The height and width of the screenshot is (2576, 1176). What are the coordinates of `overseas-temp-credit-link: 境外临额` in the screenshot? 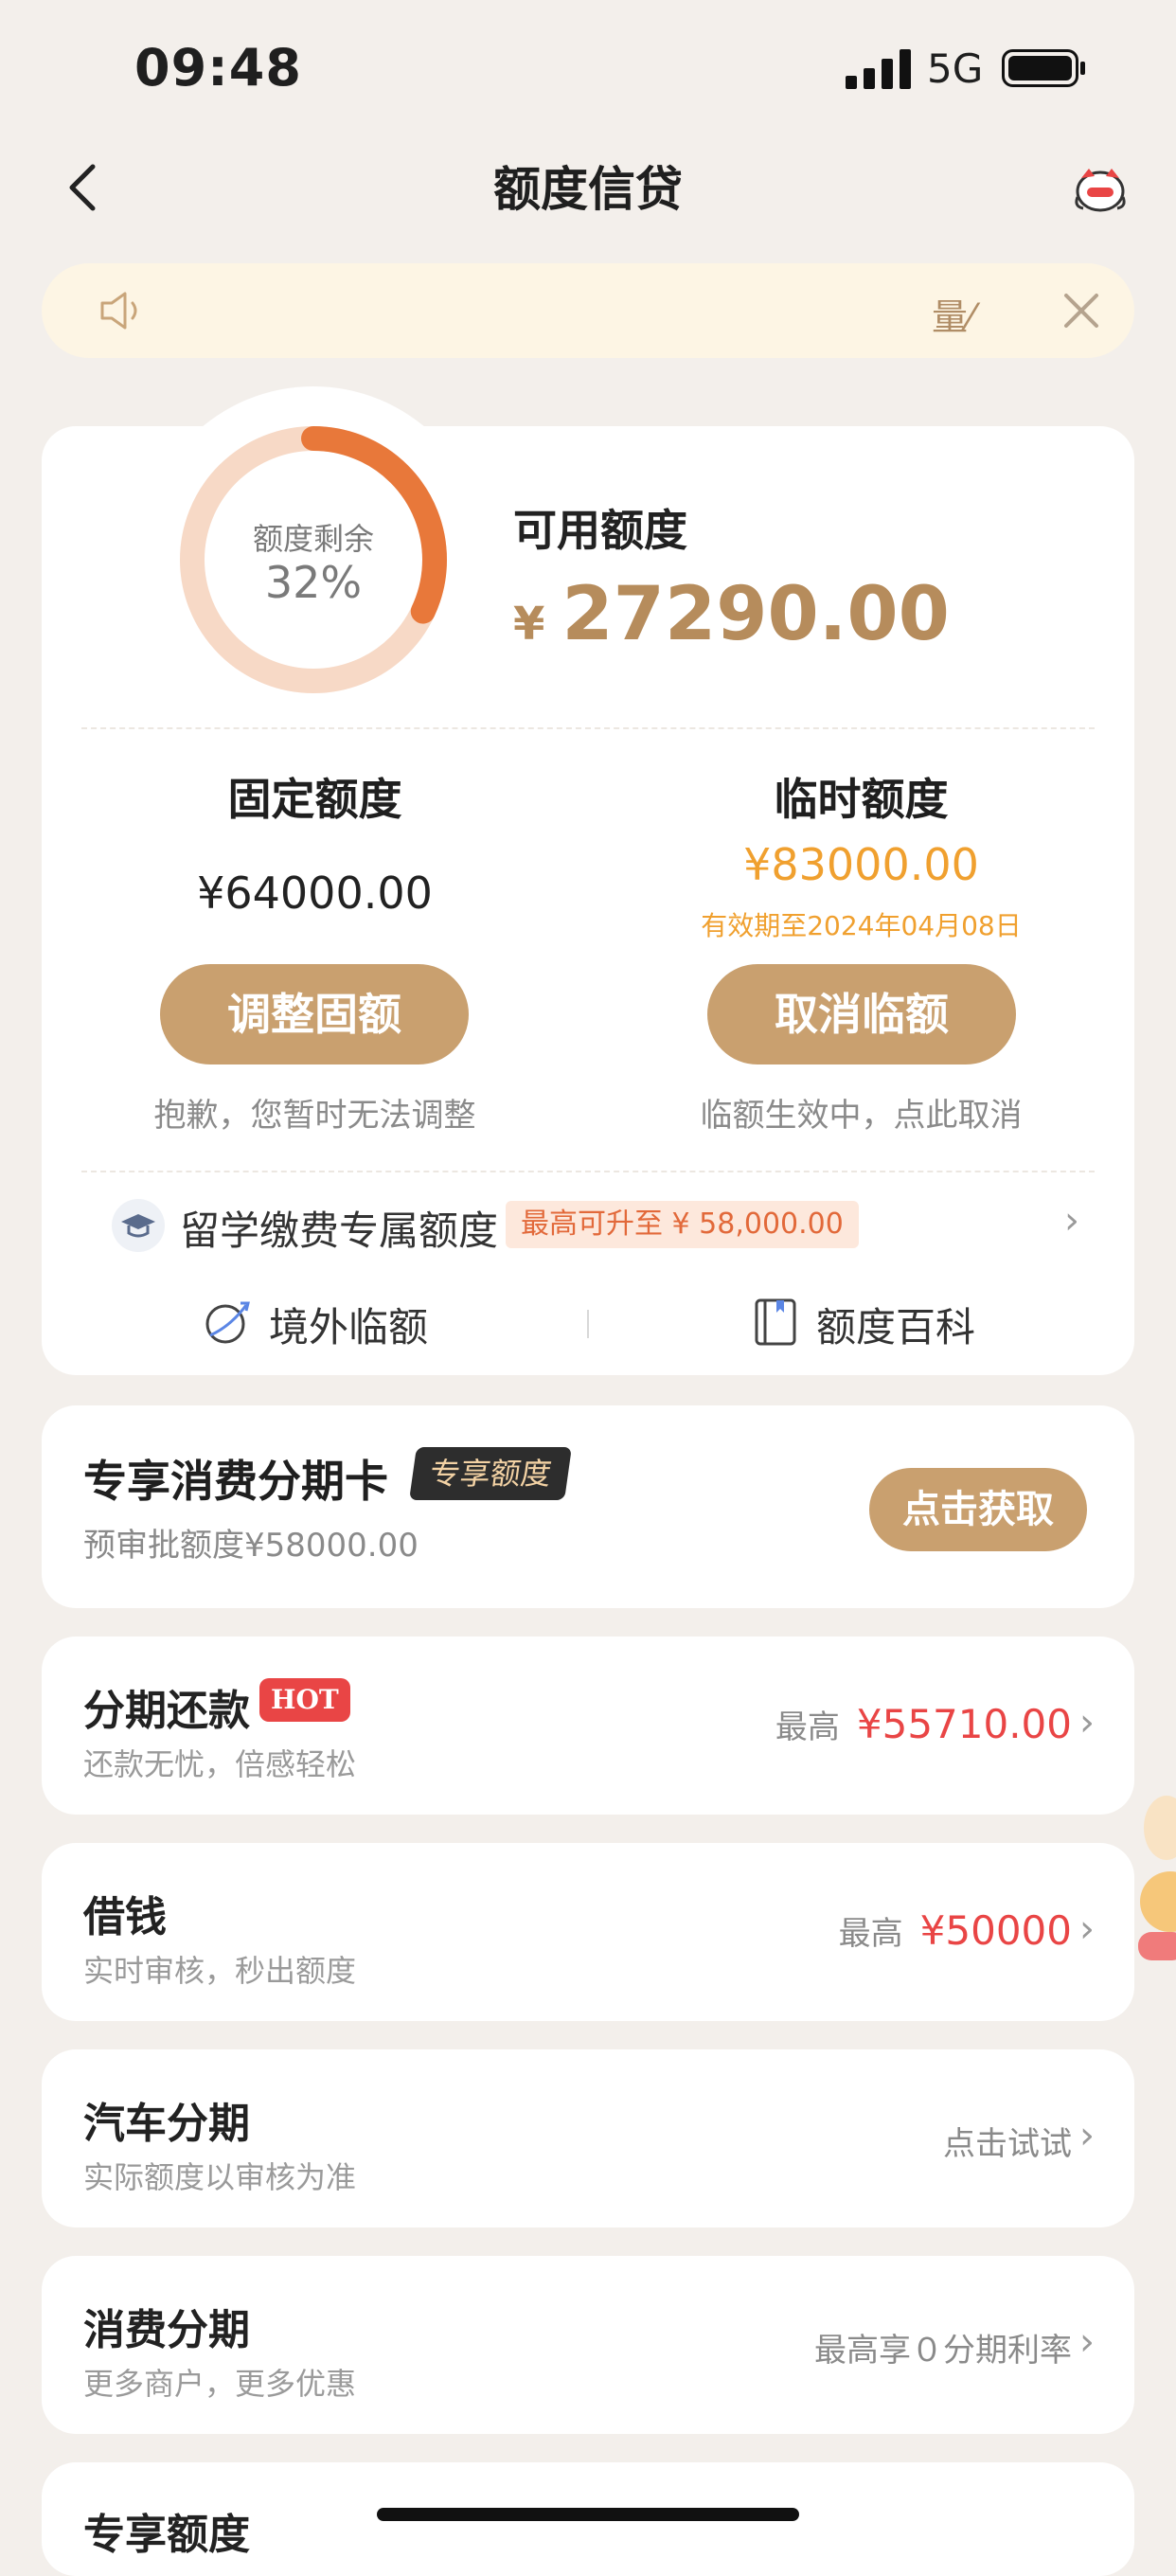 It's located at (348, 1324).